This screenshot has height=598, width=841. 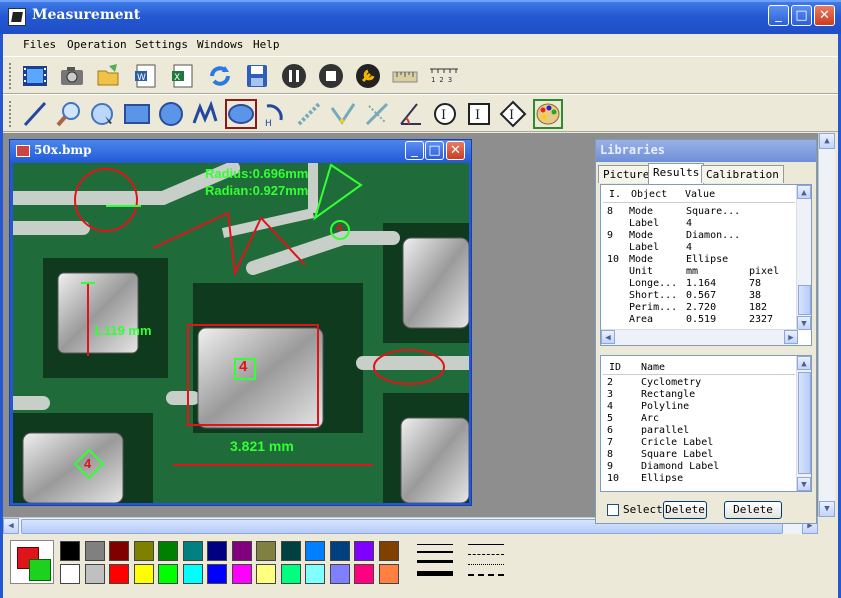 I want to click on save-icon, so click(x=257, y=76).